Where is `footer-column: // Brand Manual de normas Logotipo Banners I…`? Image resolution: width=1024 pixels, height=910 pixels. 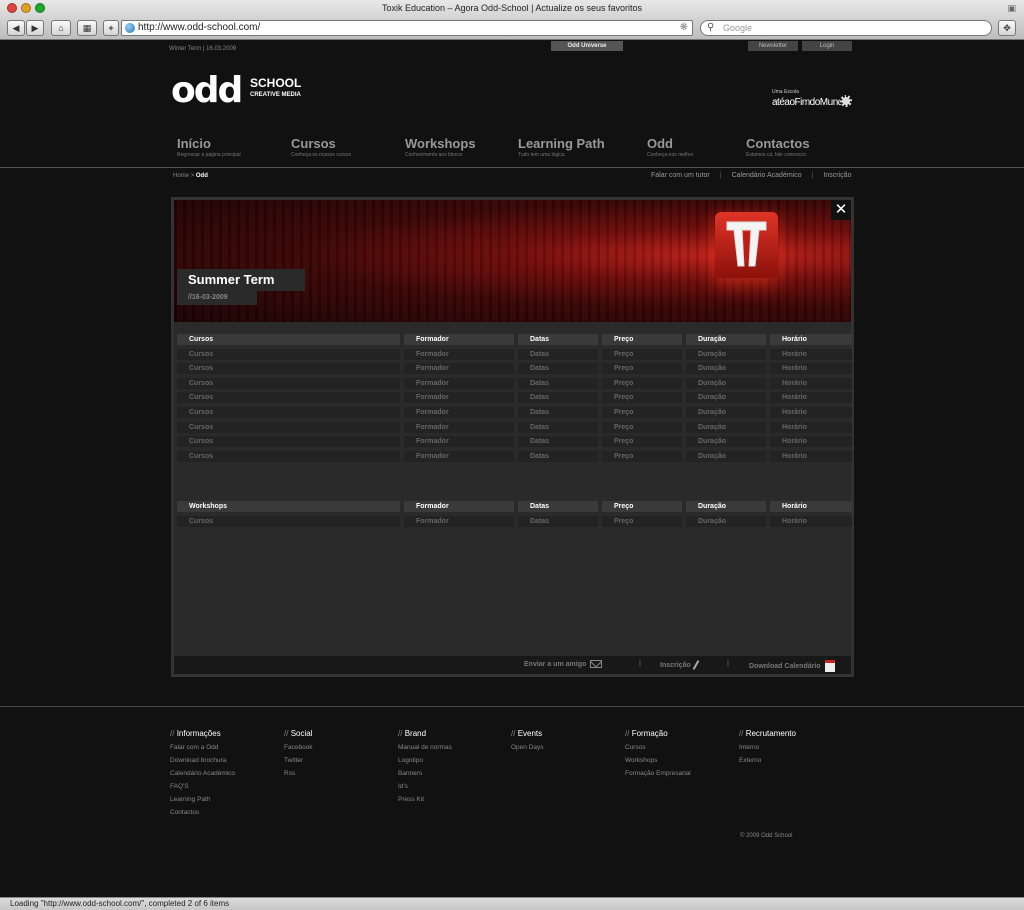 footer-column: // Brand Manual de normas Logotipo Banners I… is located at coordinates (425, 769).